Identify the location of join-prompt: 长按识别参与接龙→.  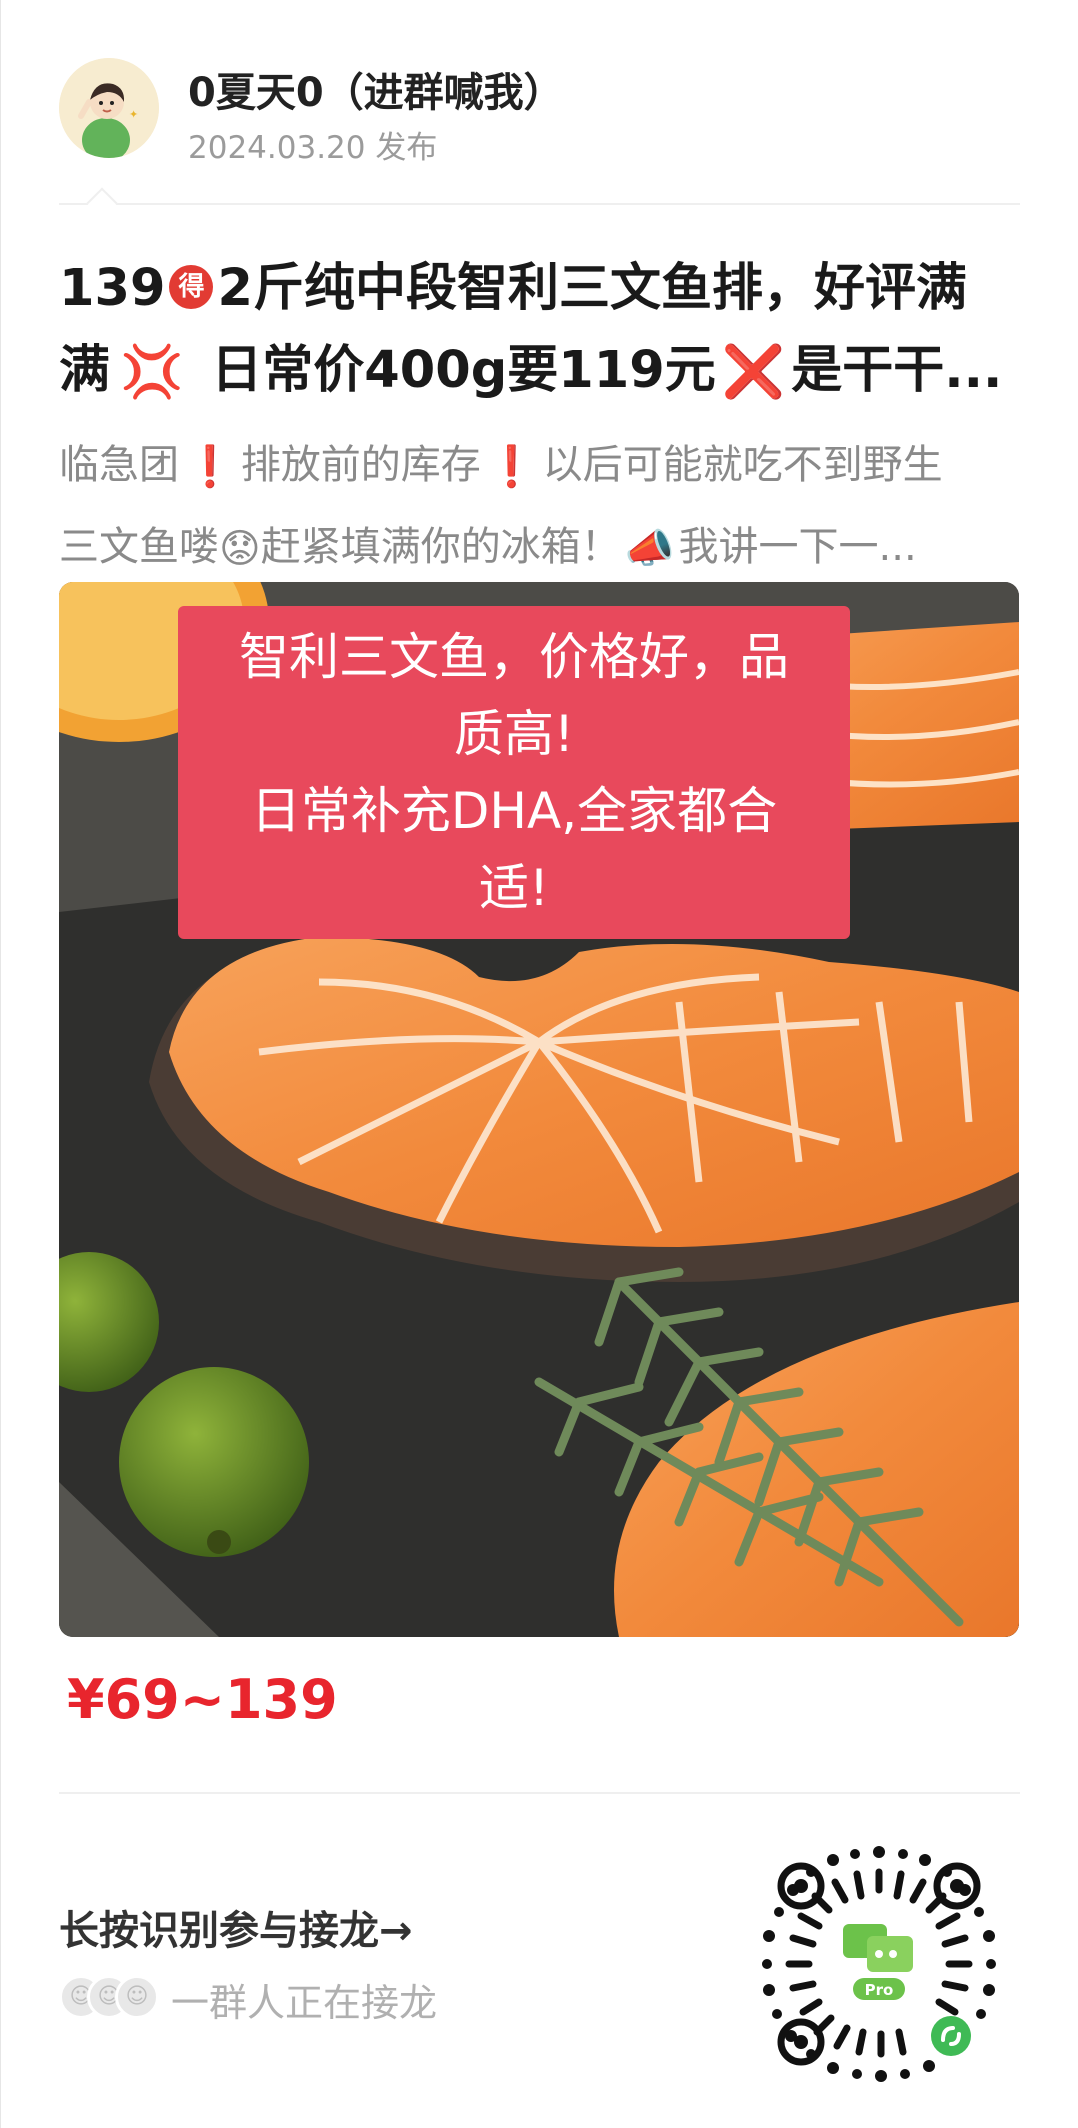
(236, 1927).